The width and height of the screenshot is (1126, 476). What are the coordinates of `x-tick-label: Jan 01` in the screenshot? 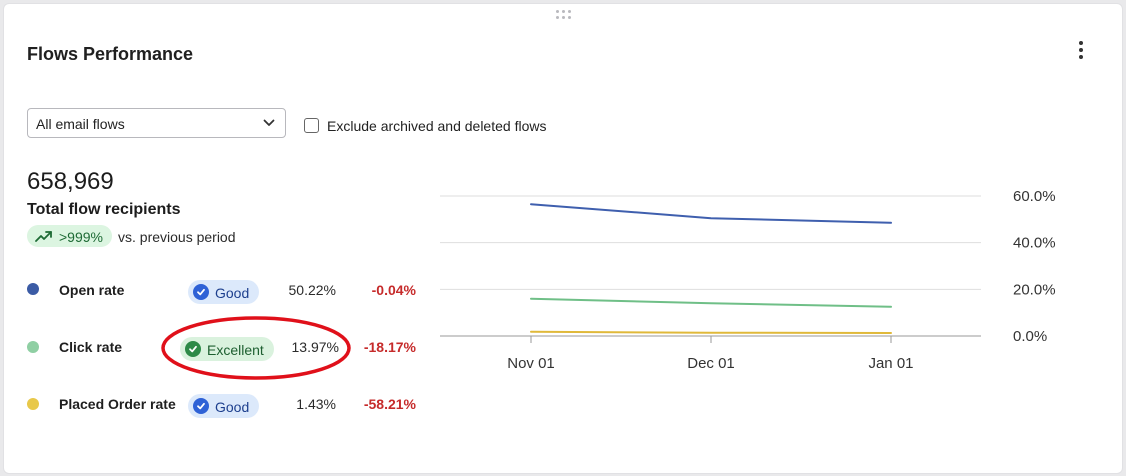 It's located at (890, 363).